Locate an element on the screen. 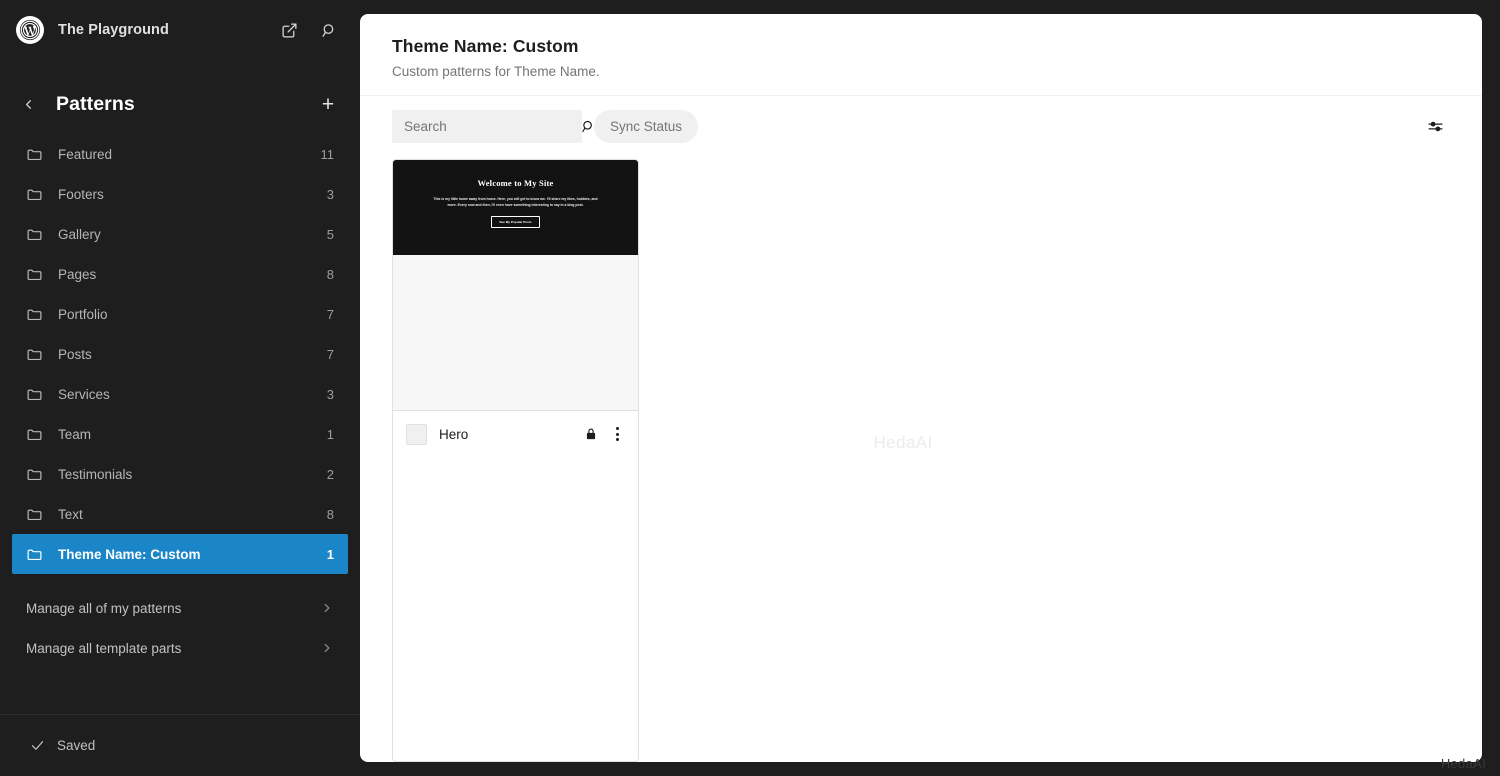  sync-status-filter-button: Sync Status is located at coordinates (646, 126).